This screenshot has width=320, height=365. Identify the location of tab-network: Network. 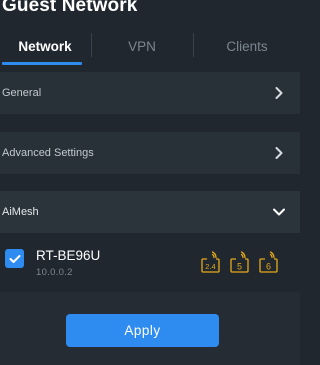
(45, 46).